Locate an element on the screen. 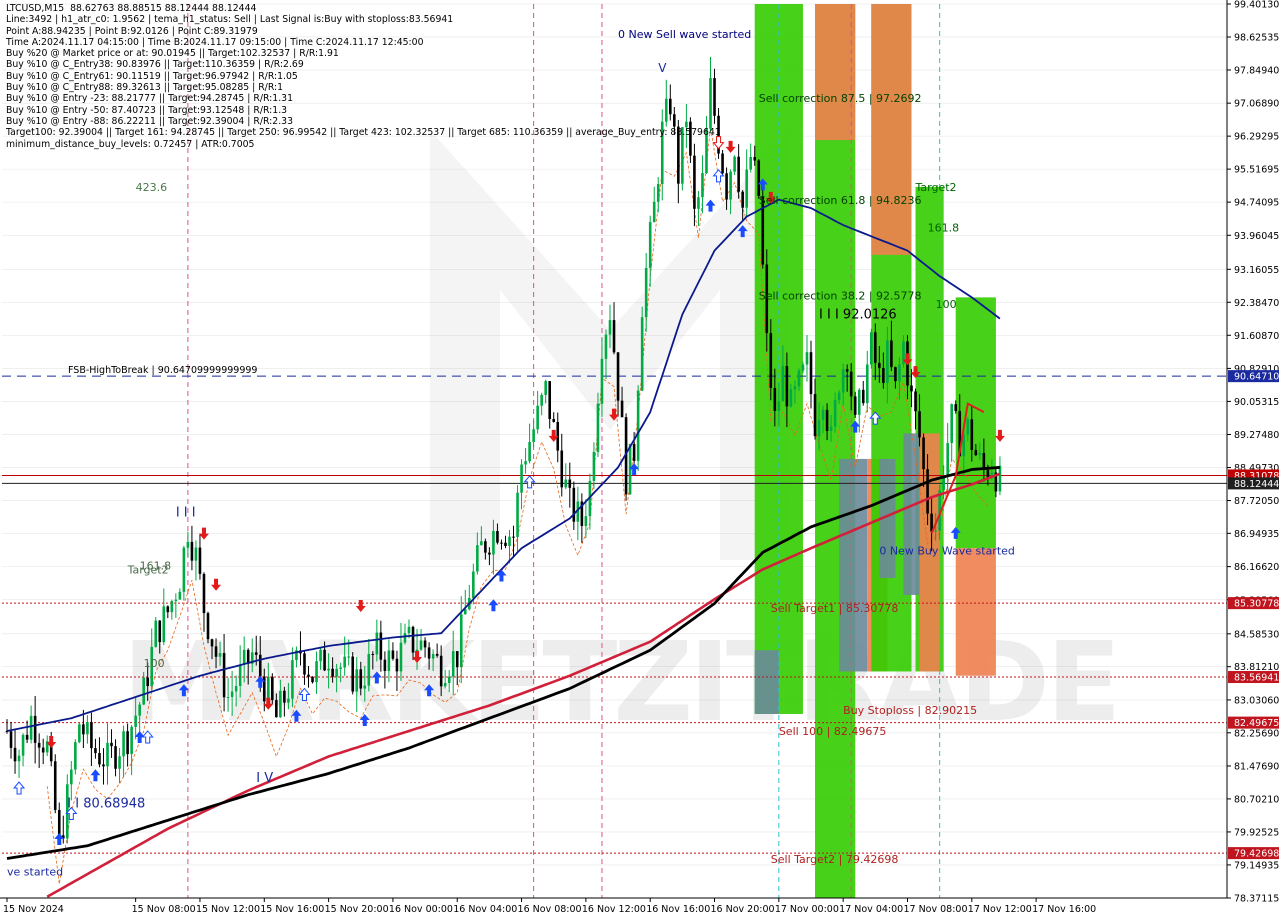 Image resolution: width=1280 pixels, height=924 pixels. y-tick-label: 96.29295 is located at coordinates (1256, 137).